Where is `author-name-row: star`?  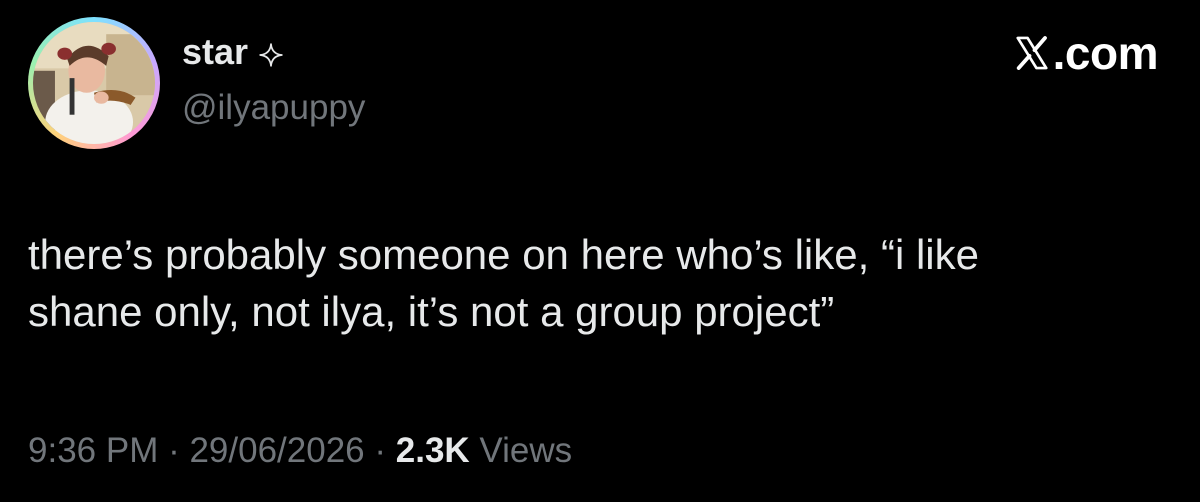
author-name-row: star is located at coordinates (233, 52).